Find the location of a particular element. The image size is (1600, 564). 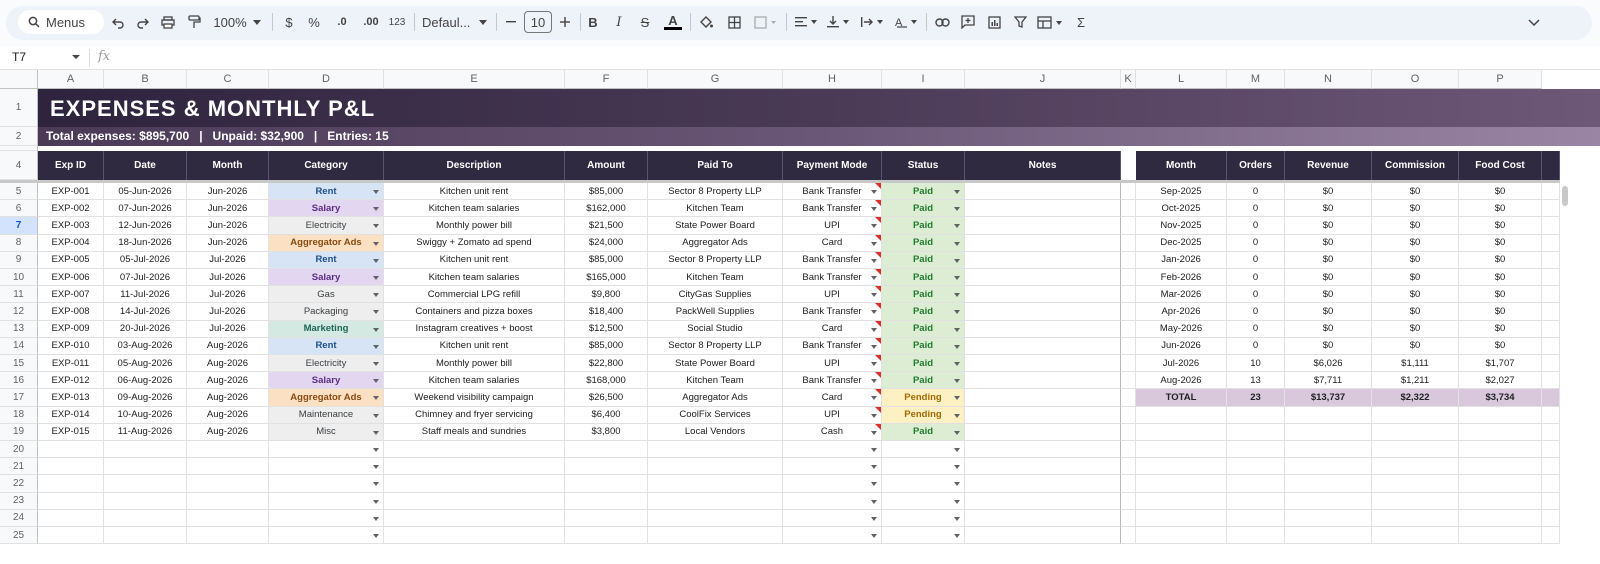

month-cell: Jun-2026 is located at coordinates (228, 209).